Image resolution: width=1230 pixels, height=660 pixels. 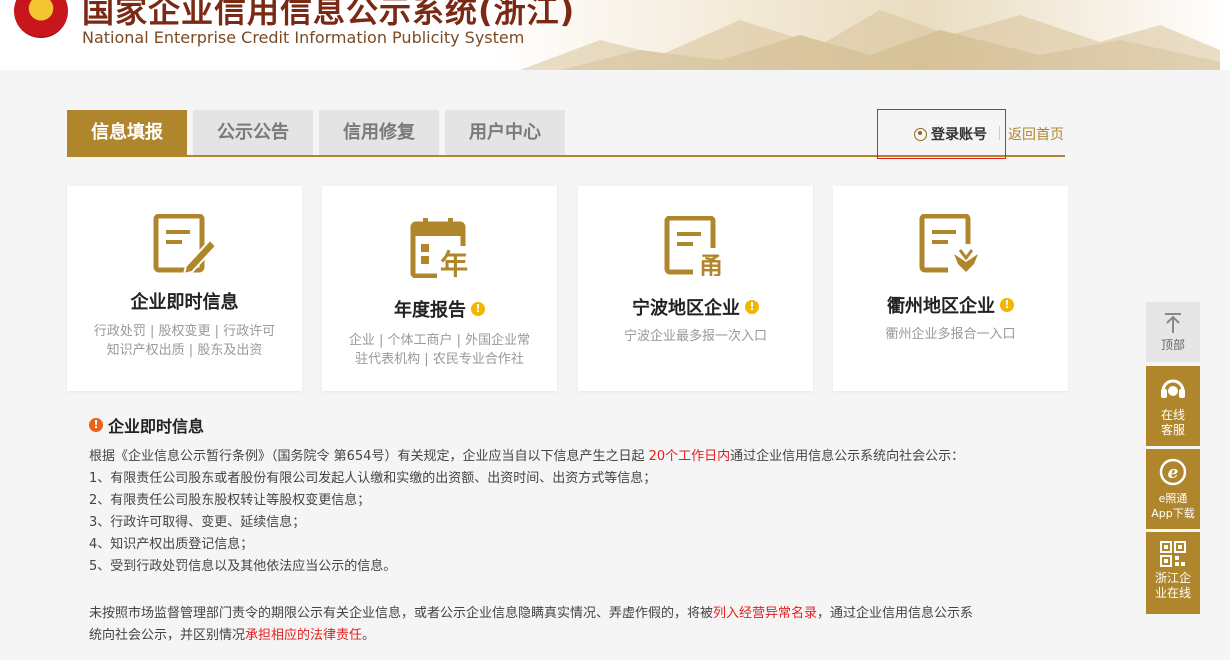 I want to click on tab-announcements: 公示公告, so click(x=253, y=132).